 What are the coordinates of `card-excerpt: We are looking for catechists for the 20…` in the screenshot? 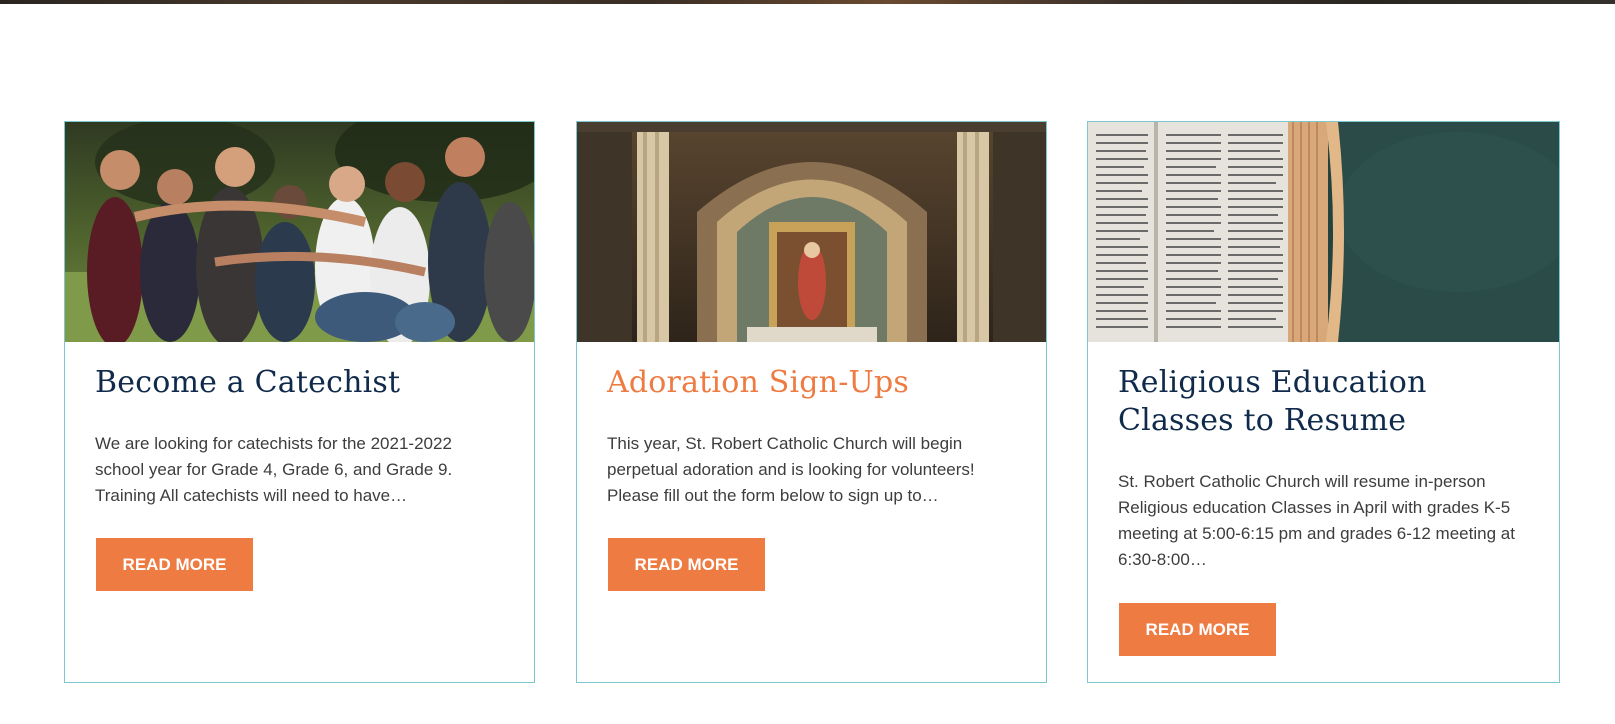 It's located at (274, 469).